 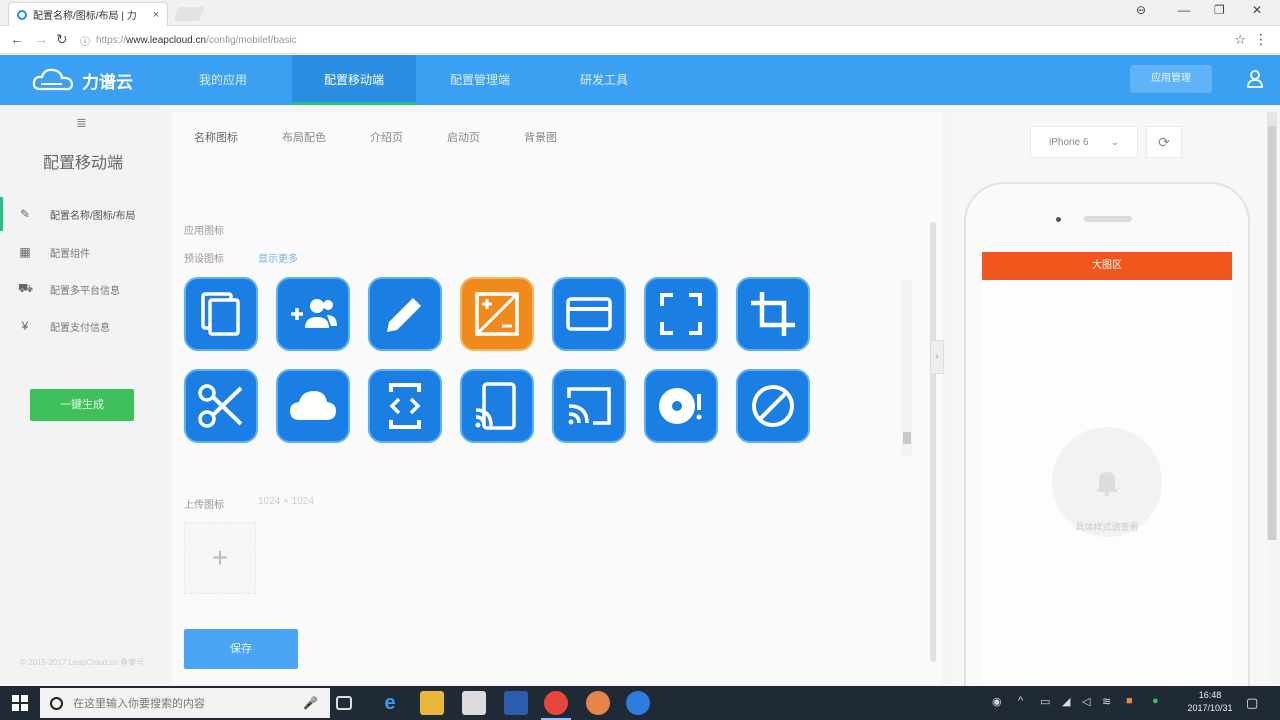 What do you see at coordinates (480, 80) in the screenshot?
I see `nav-config-admin: 配置管理端` at bounding box center [480, 80].